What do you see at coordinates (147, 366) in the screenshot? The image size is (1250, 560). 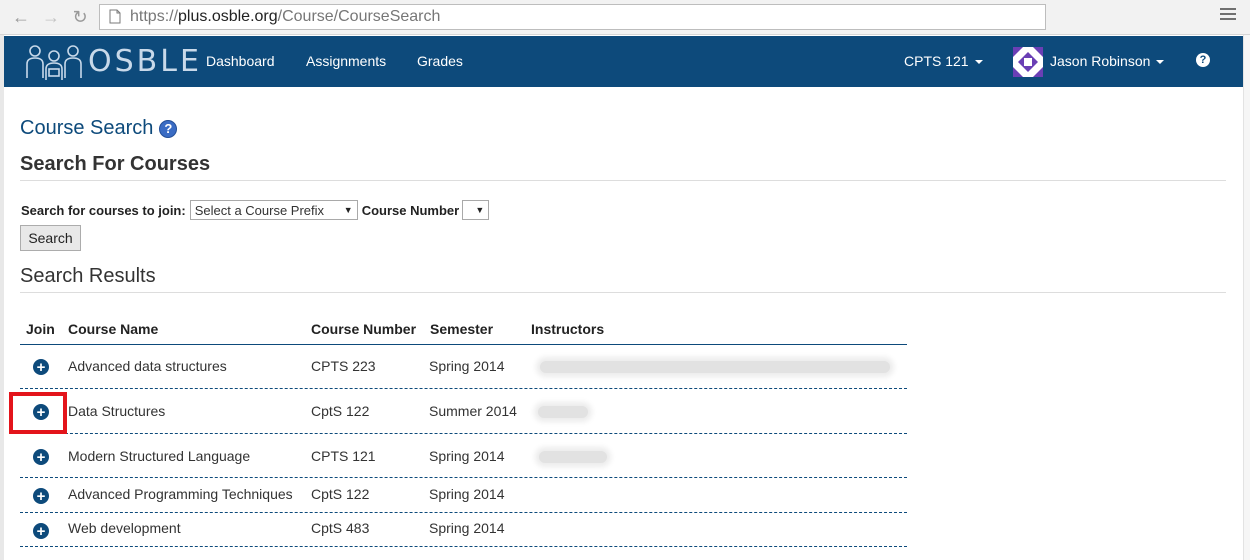 I see `course-name: Advanced data structures` at bounding box center [147, 366].